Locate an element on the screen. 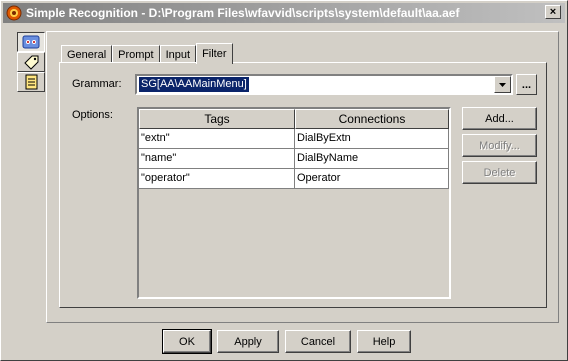  grammar-dropdown-button is located at coordinates (502, 84).